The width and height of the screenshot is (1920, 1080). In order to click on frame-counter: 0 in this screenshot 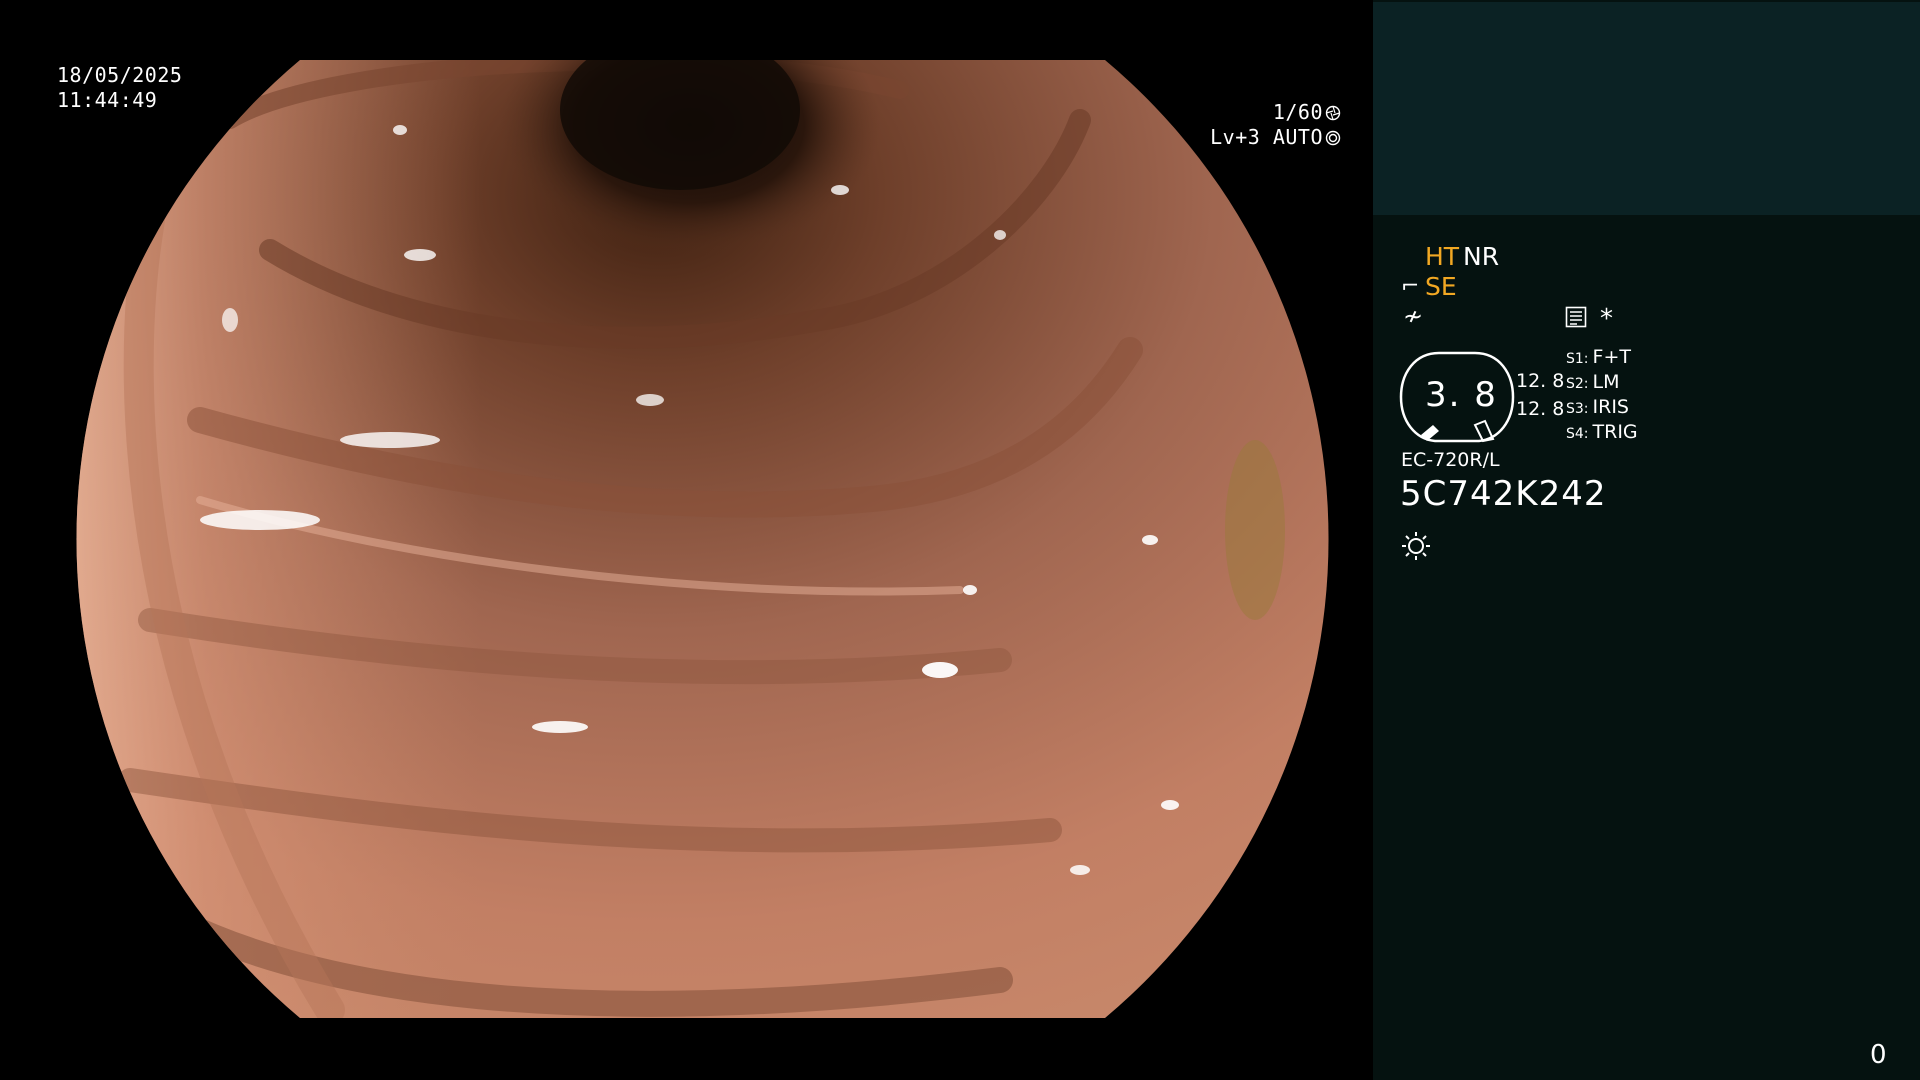, I will do `click(1878, 1055)`.